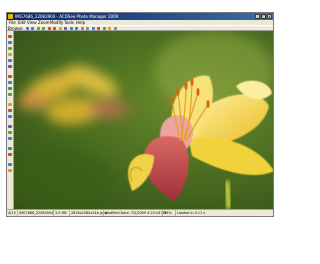 This screenshot has height=264, width=320. Describe the element at coordinates (32, 28) in the screenshot. I see `forward-icon` at that location.